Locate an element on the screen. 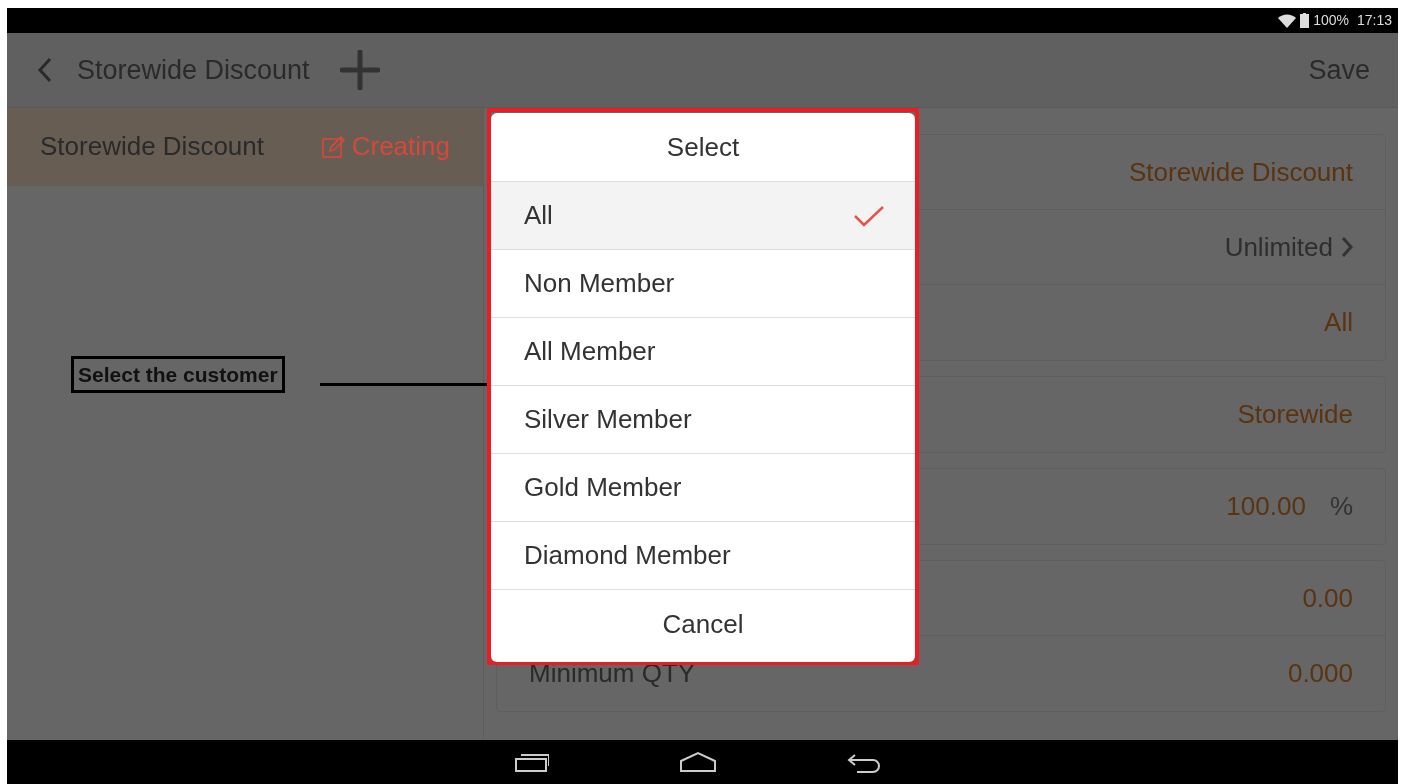  recent-apps-icon is located at coordinates (531, 762).